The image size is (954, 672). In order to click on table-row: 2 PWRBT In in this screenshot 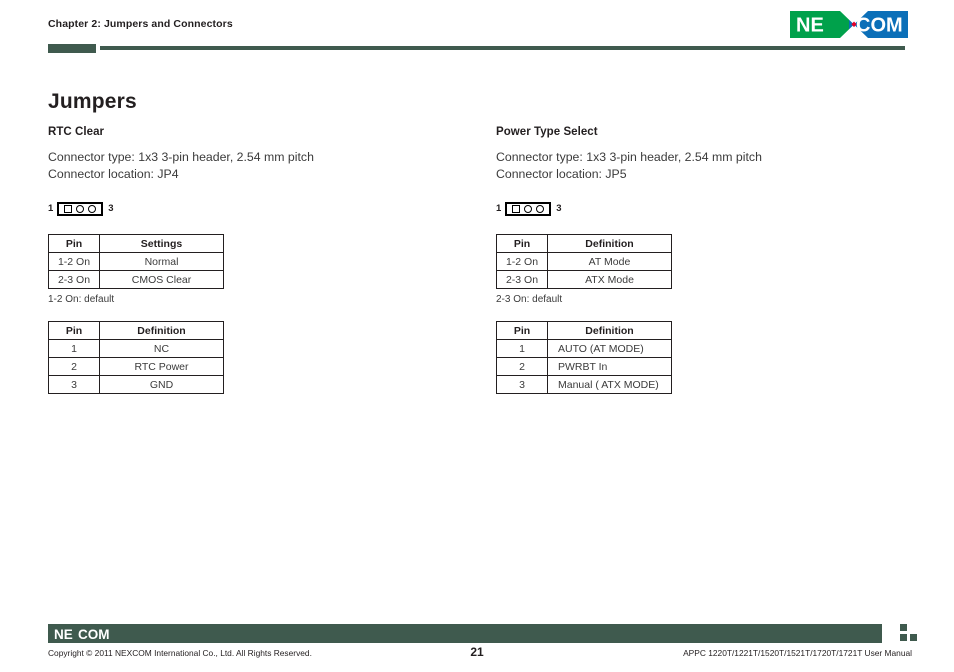, I will do `click(584, 366)`.